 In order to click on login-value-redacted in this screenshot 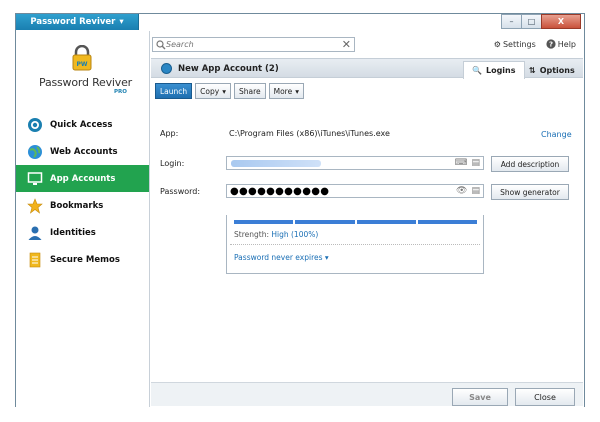, I will do `click(276, 163)`.